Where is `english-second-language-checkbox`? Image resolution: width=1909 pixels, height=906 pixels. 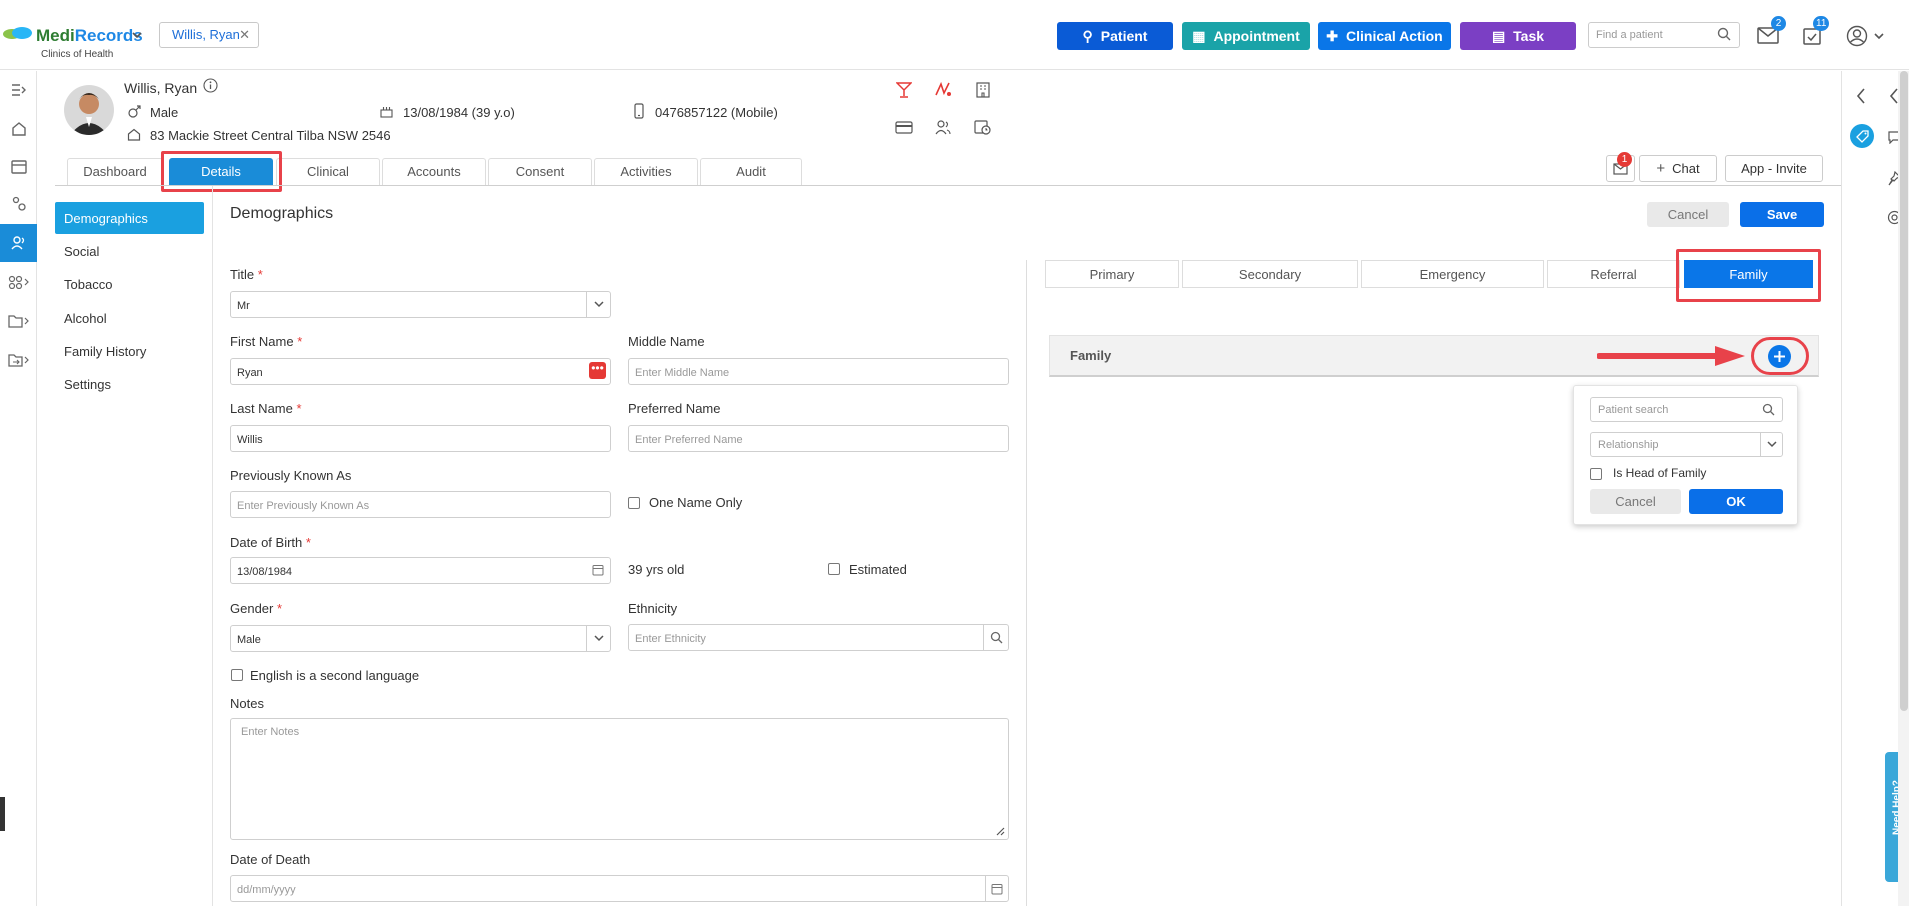
english-second-language-checkbox is located at coordinates (237, 675).